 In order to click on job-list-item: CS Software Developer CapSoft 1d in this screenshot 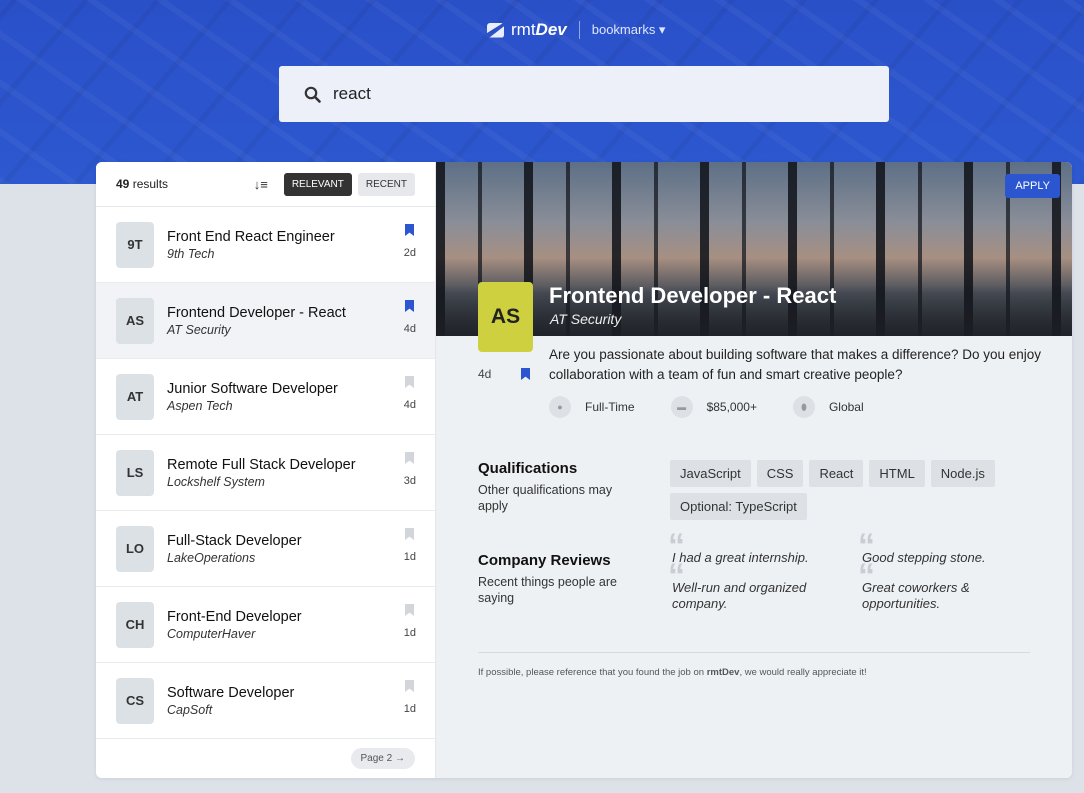, I will do `click(265, 701)`.